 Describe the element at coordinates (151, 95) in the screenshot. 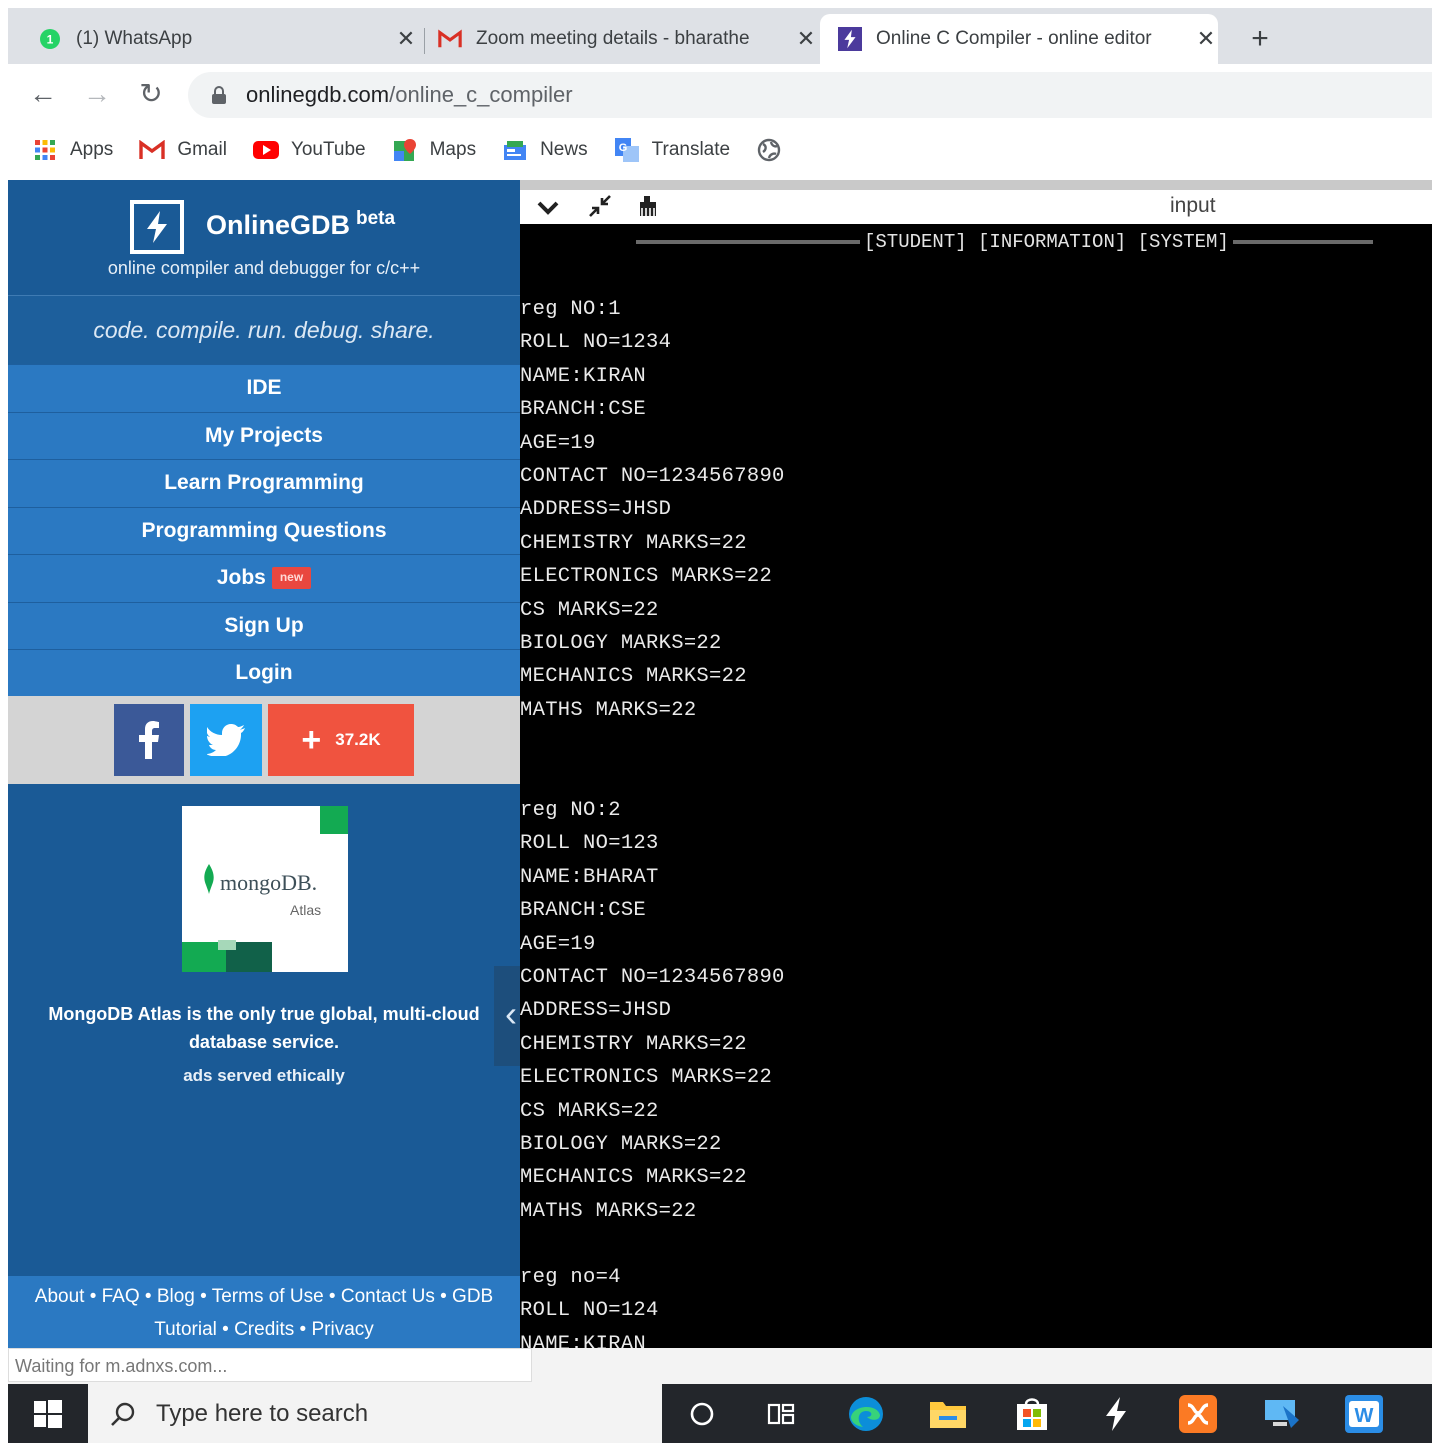

I see `reload-button: ↻` at that location.